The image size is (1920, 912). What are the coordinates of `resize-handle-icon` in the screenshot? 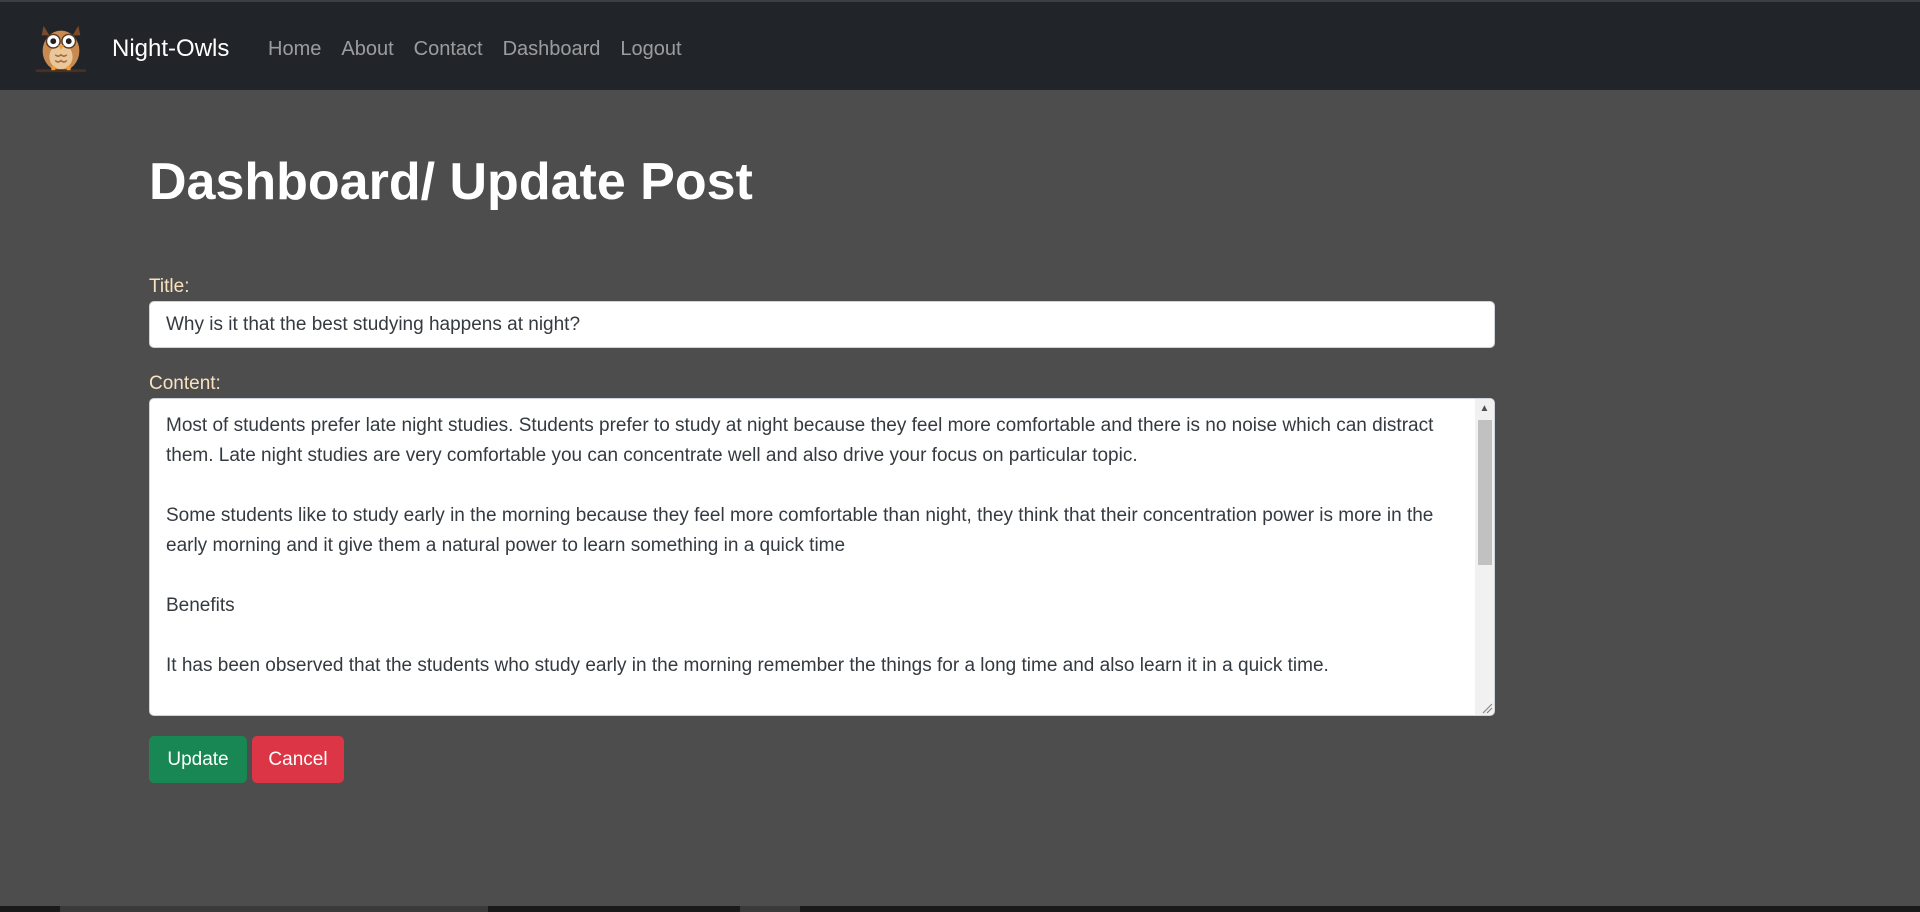 It's located at (1484, 705).